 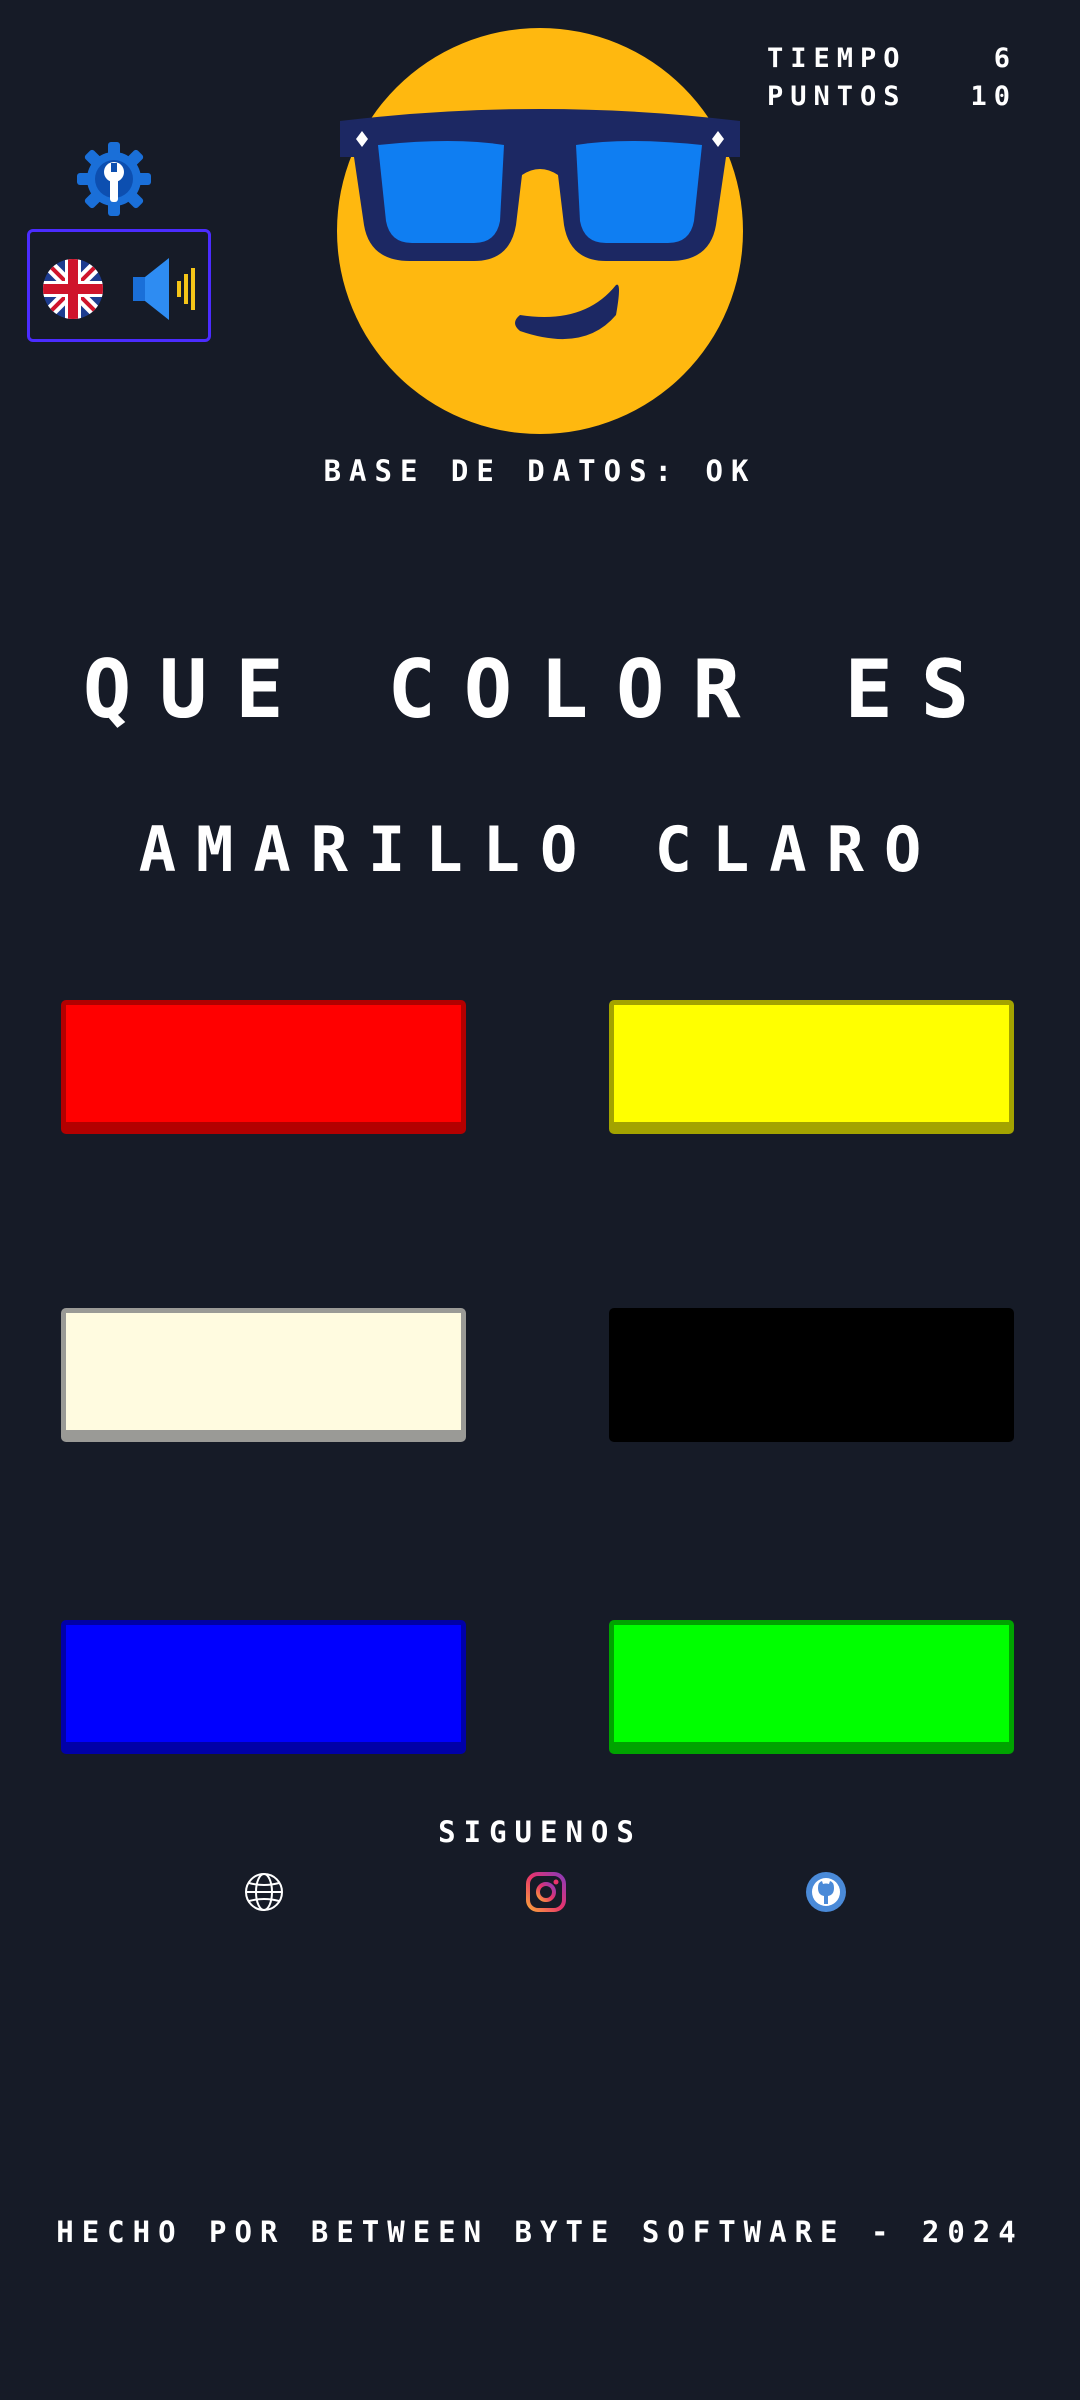 What do you see at coordinates (811, 1375) in the screenshot?
I see `color-option-black` at bounding box center [811, 1375].